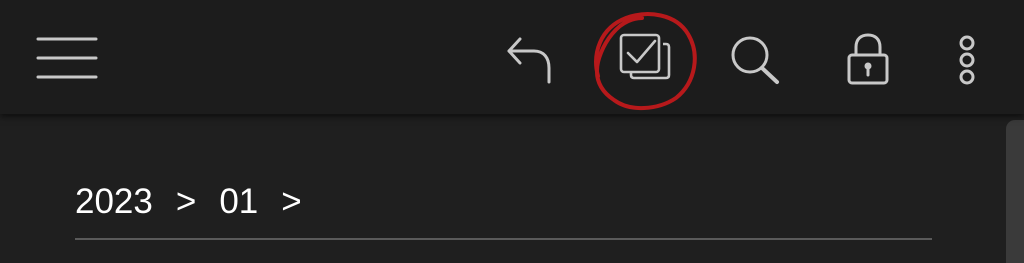 The height and width of the screenshot is (263, 1024). I want to click on more-options-button, so click(967, 60).